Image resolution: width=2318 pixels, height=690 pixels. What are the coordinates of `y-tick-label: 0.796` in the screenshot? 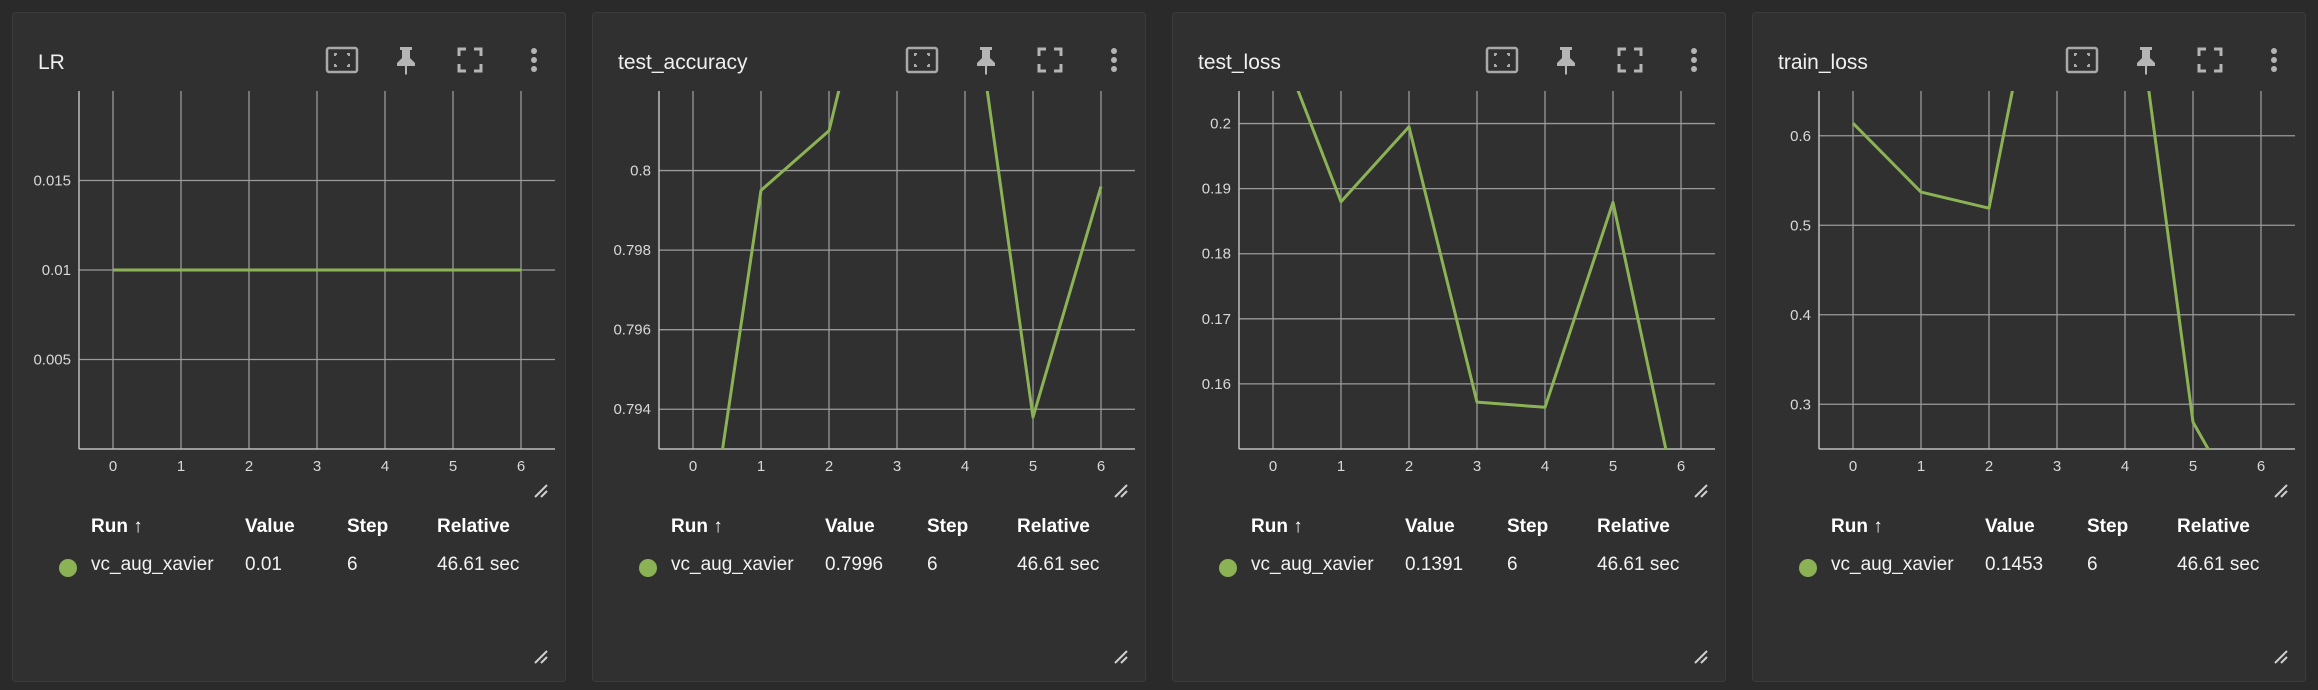 It's located at (632, 330).